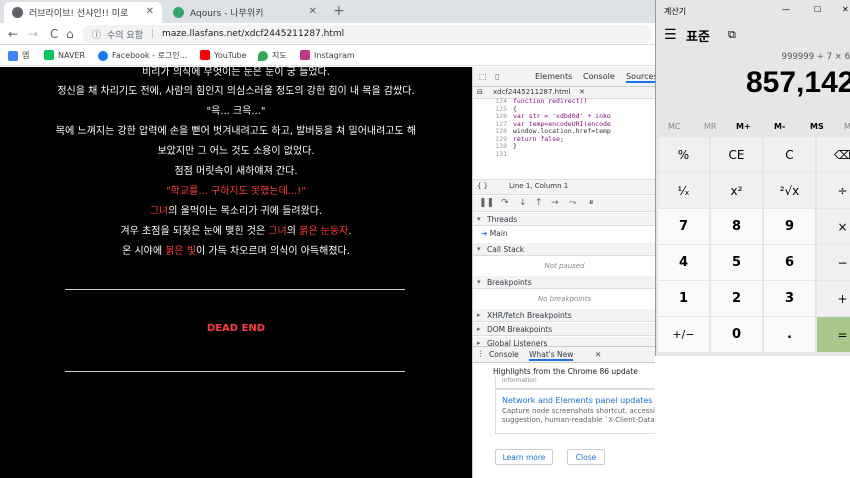 This screenshot has height=478, width=850. I want to click on story-line: 비리가 의식에 무엇이는 눈은 눈이 궁 들었다., so click(236, 72).